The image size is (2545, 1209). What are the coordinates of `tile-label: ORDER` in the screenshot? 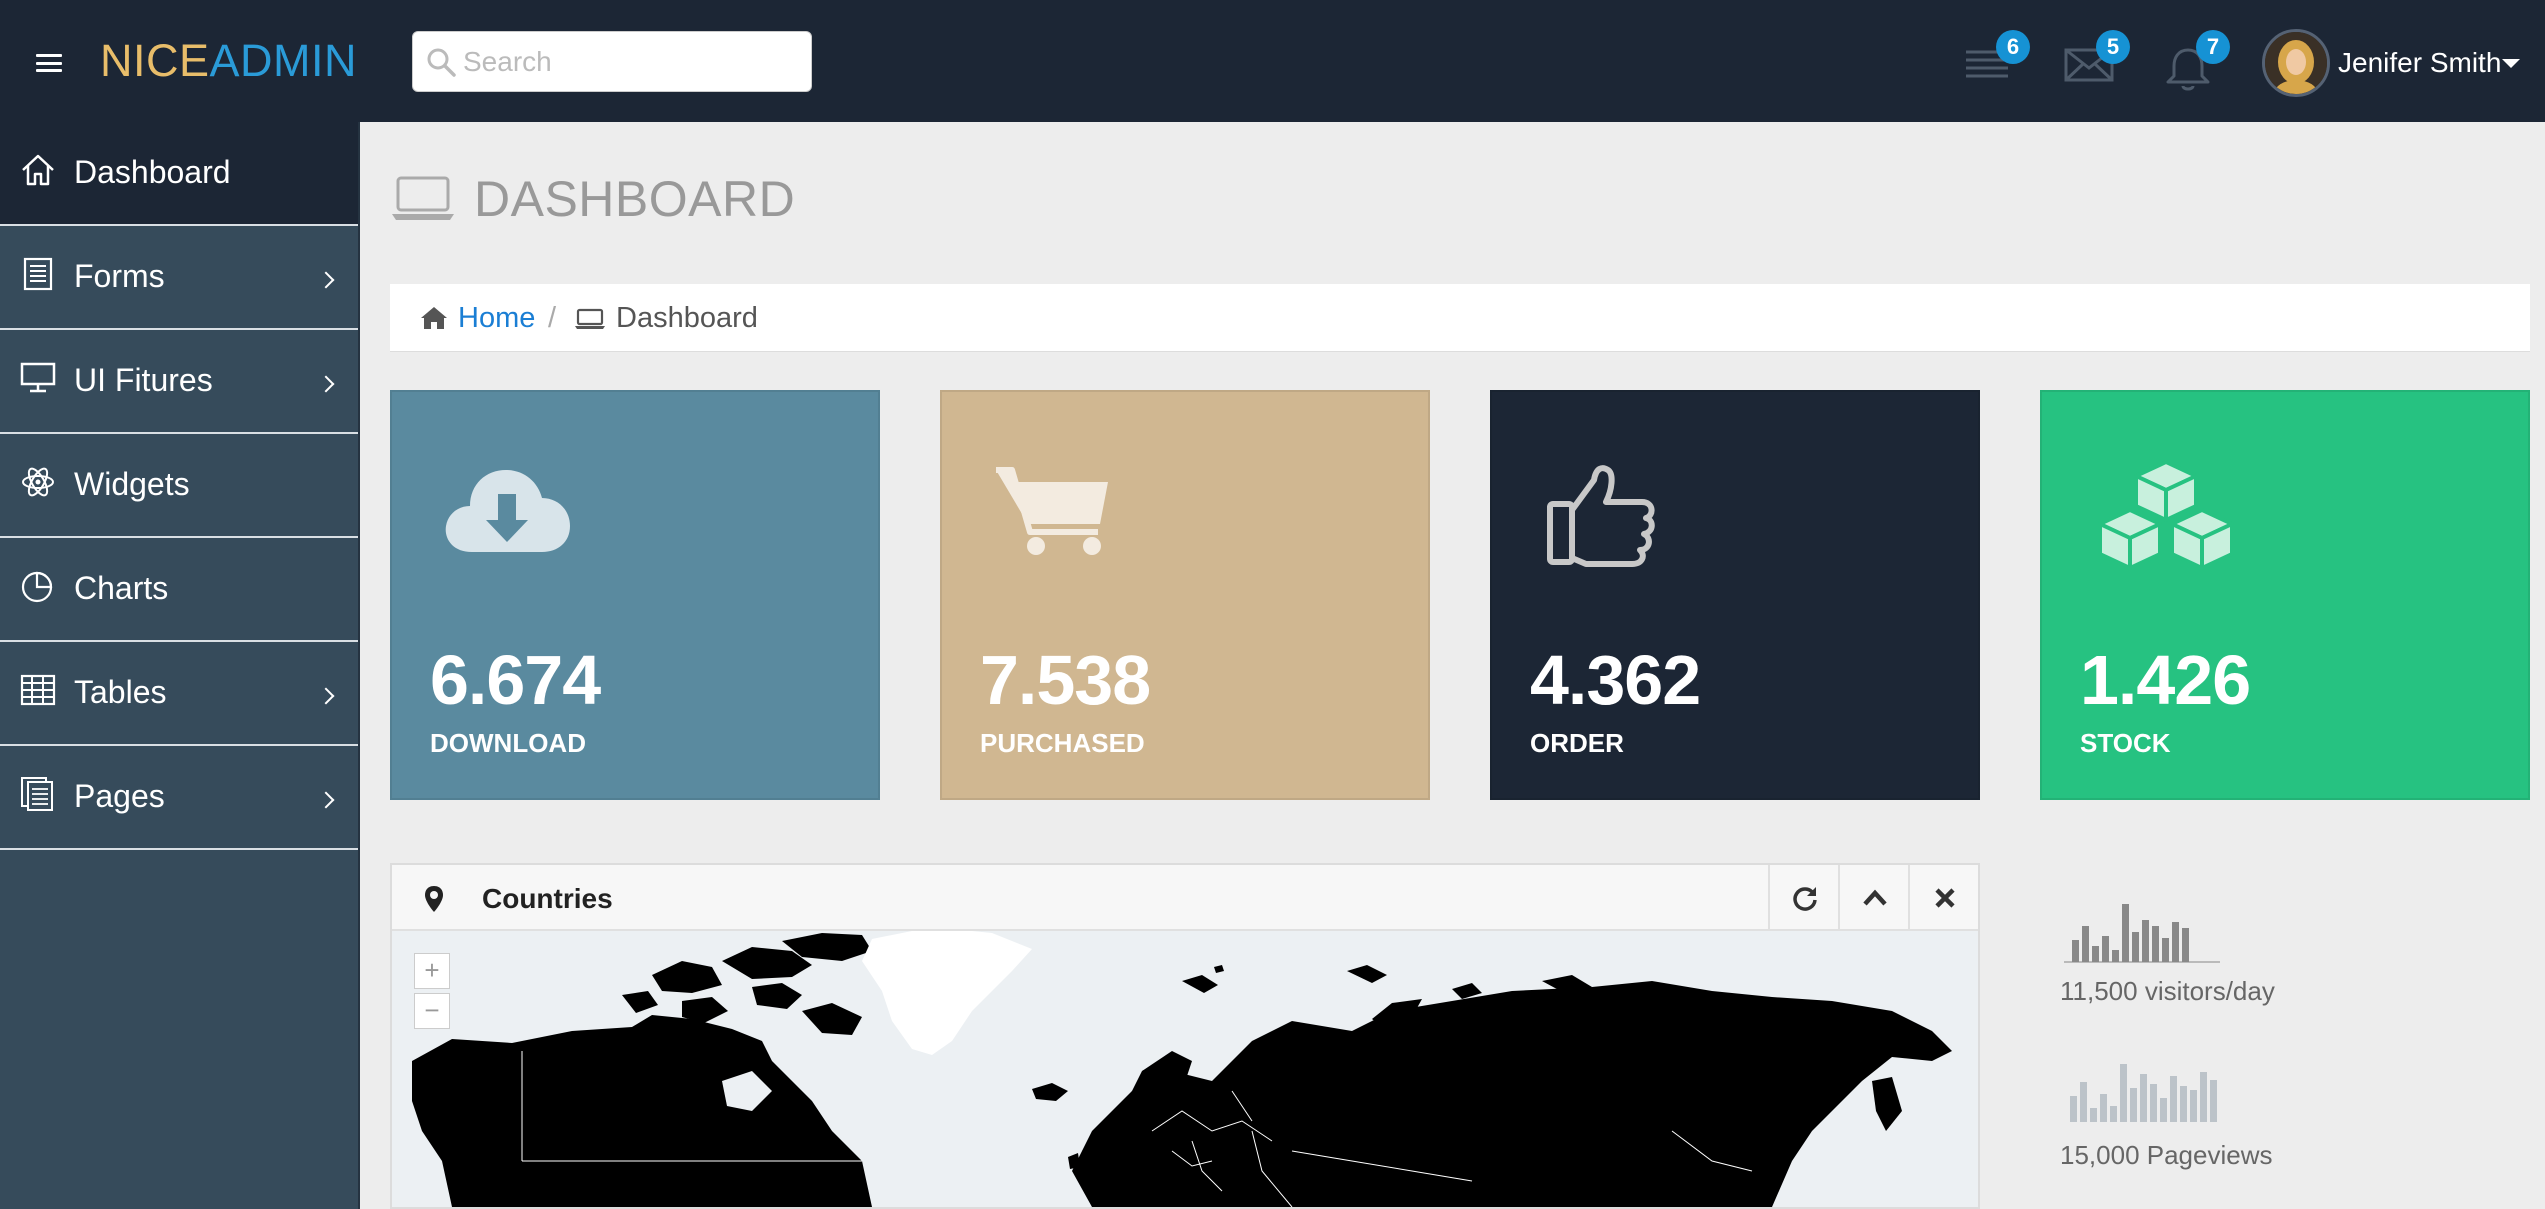 It's located at (1577, 743).